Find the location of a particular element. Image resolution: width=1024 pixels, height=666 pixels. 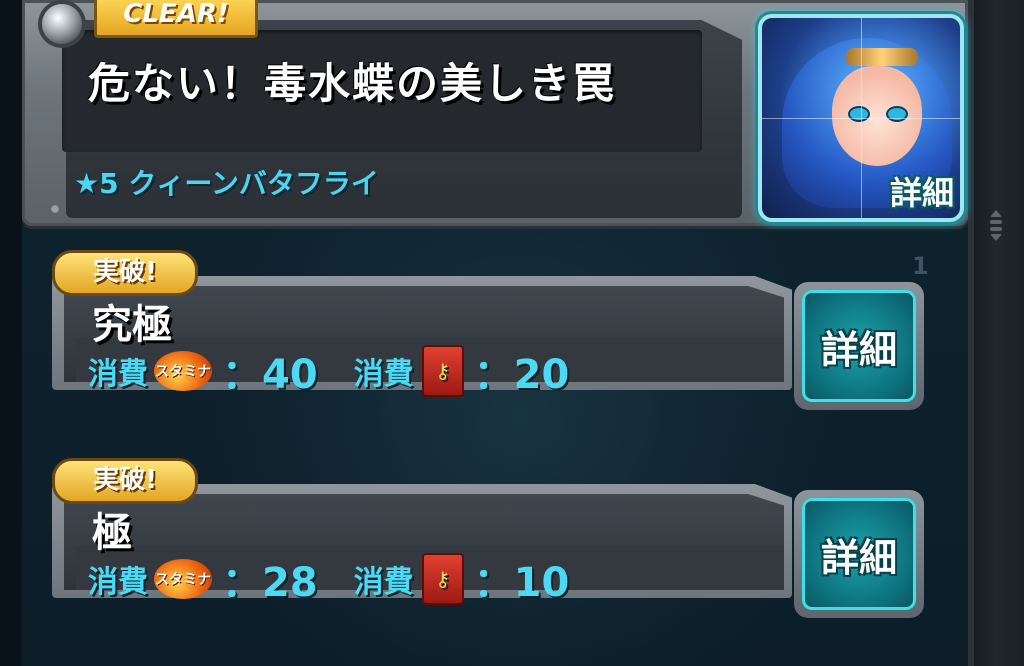

book-cost: ：10 is located at coordinates (521, 583).